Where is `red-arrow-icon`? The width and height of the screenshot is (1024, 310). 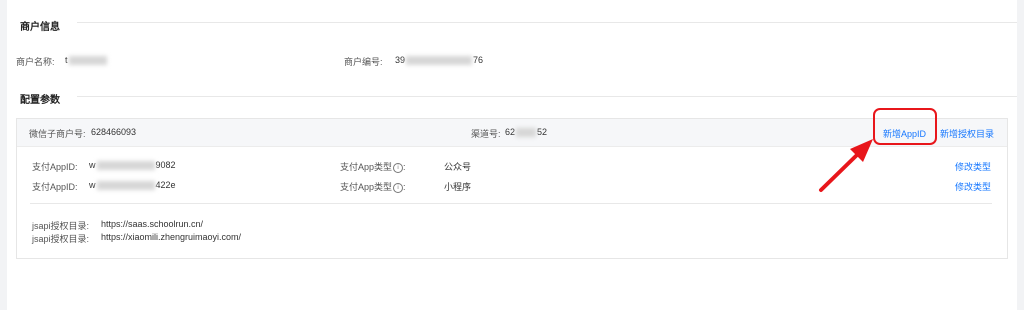 red-arrow-icon is located at coordinates (846, 165).